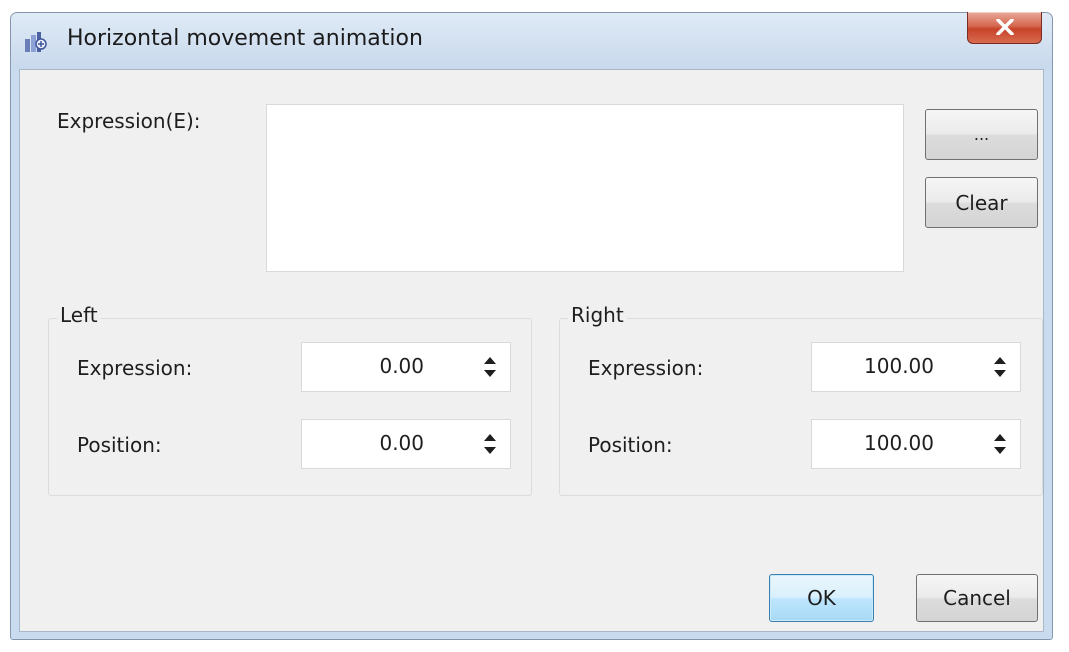  I want to click on right-group-title: Right, so click(597, 315).